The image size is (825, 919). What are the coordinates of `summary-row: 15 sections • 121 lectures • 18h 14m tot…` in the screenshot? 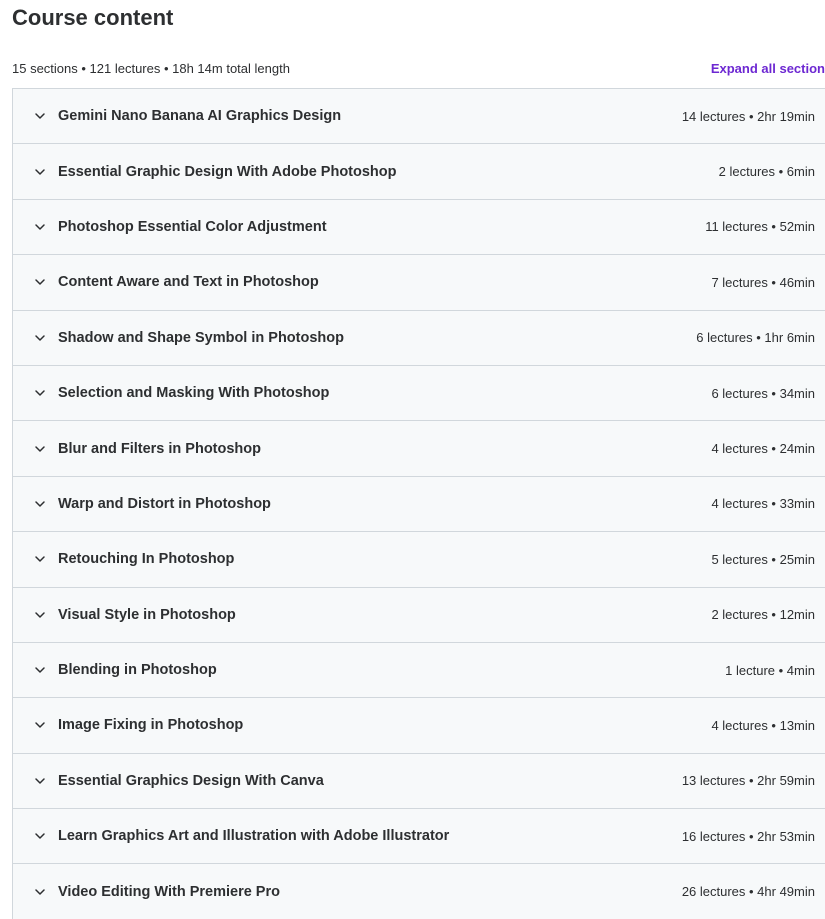 It's located at (418, 68).